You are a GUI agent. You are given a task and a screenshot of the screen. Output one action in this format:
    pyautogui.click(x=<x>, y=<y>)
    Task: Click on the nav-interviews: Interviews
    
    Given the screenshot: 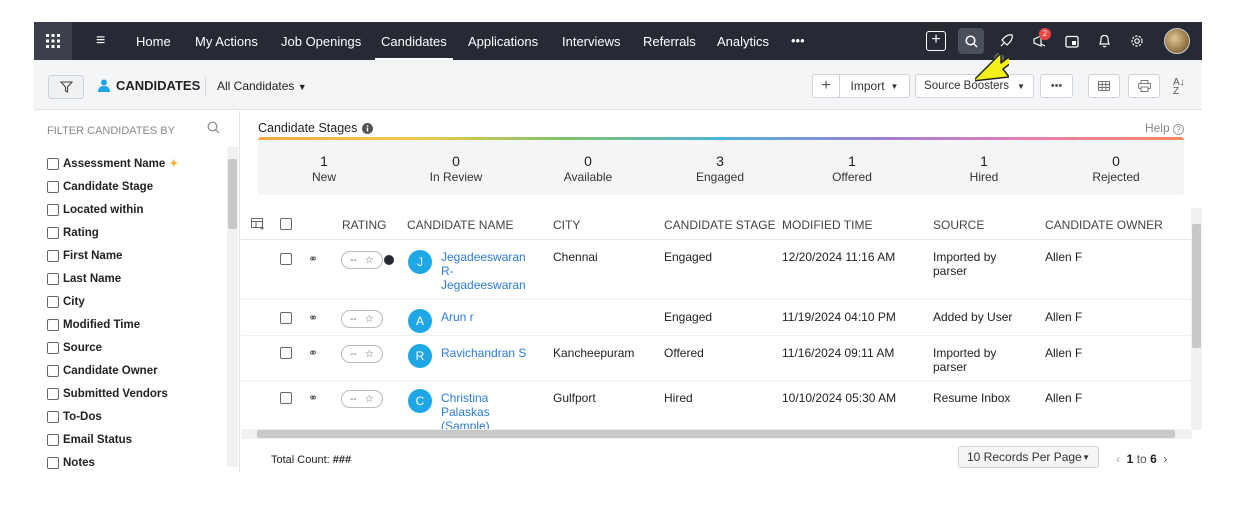 What is the action you would take?
    pyautogui.click(x=591, y=41)
    